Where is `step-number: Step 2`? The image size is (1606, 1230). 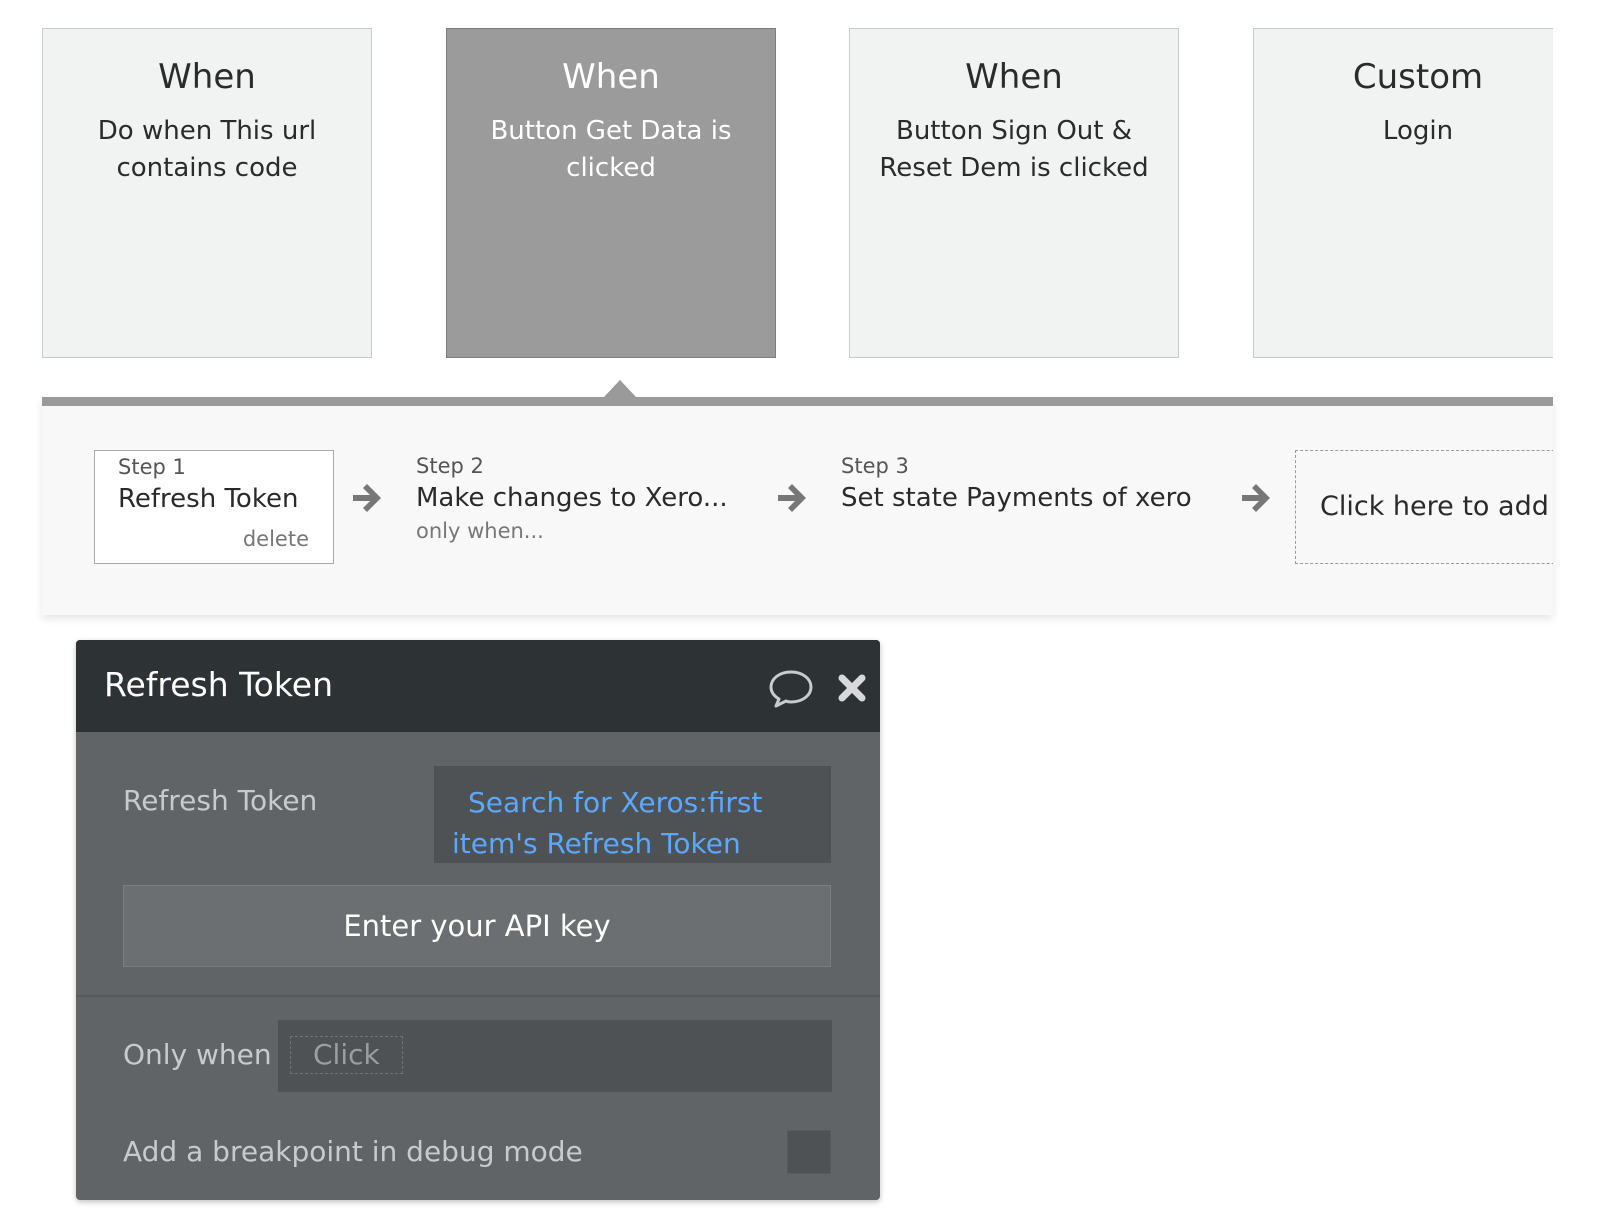 step-number: Step 2 is located at coordinates (450, 466).